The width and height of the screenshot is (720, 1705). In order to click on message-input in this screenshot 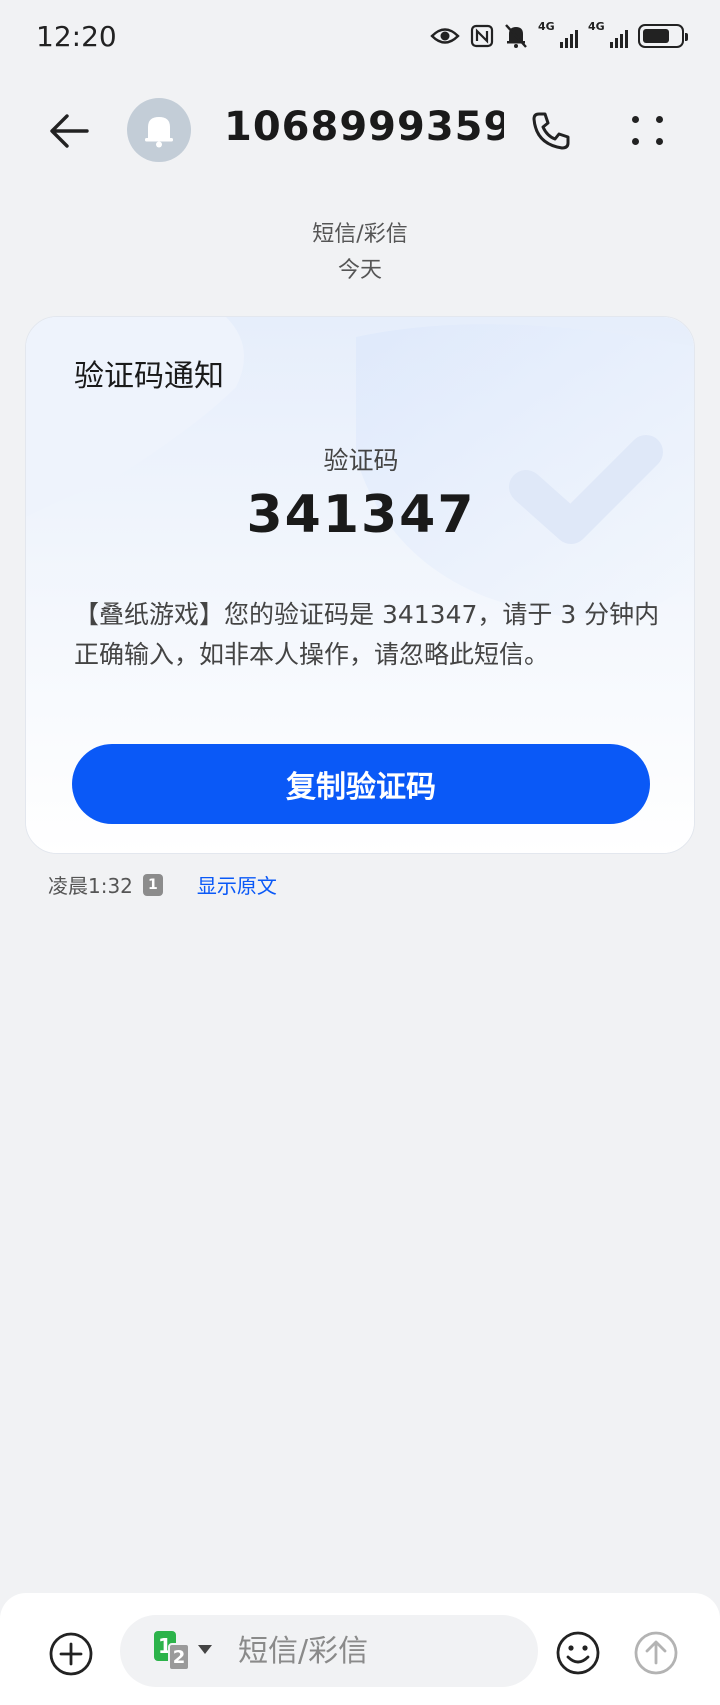, I will do `click(378, 1651)`.